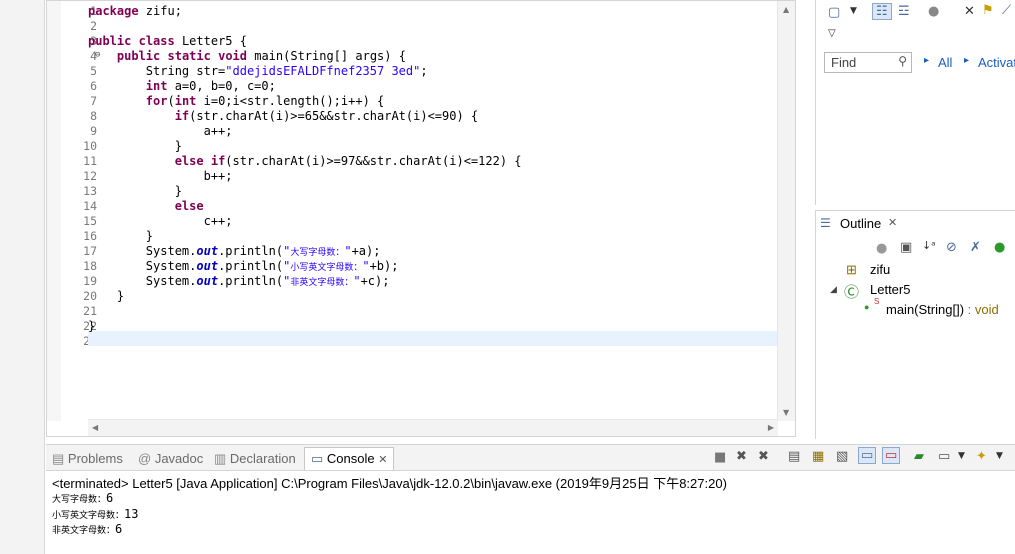  I want to click on code-line: else, so click(146, 206).